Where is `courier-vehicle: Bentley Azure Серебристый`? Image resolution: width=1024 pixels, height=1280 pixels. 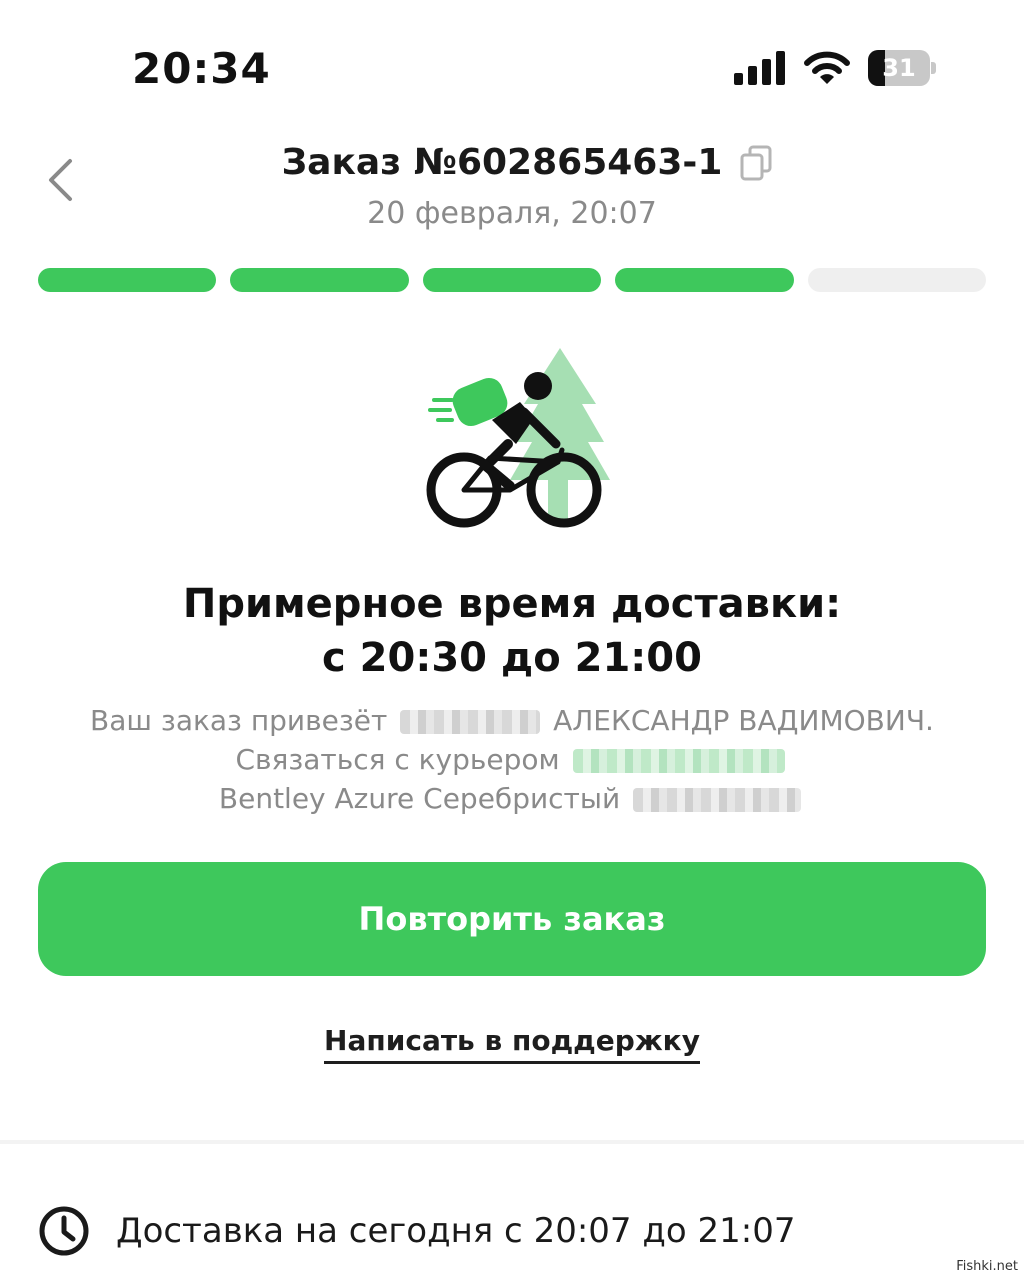 courier-vehicle: Bentley Azure Серебристый is located at coordinates (419, 798).